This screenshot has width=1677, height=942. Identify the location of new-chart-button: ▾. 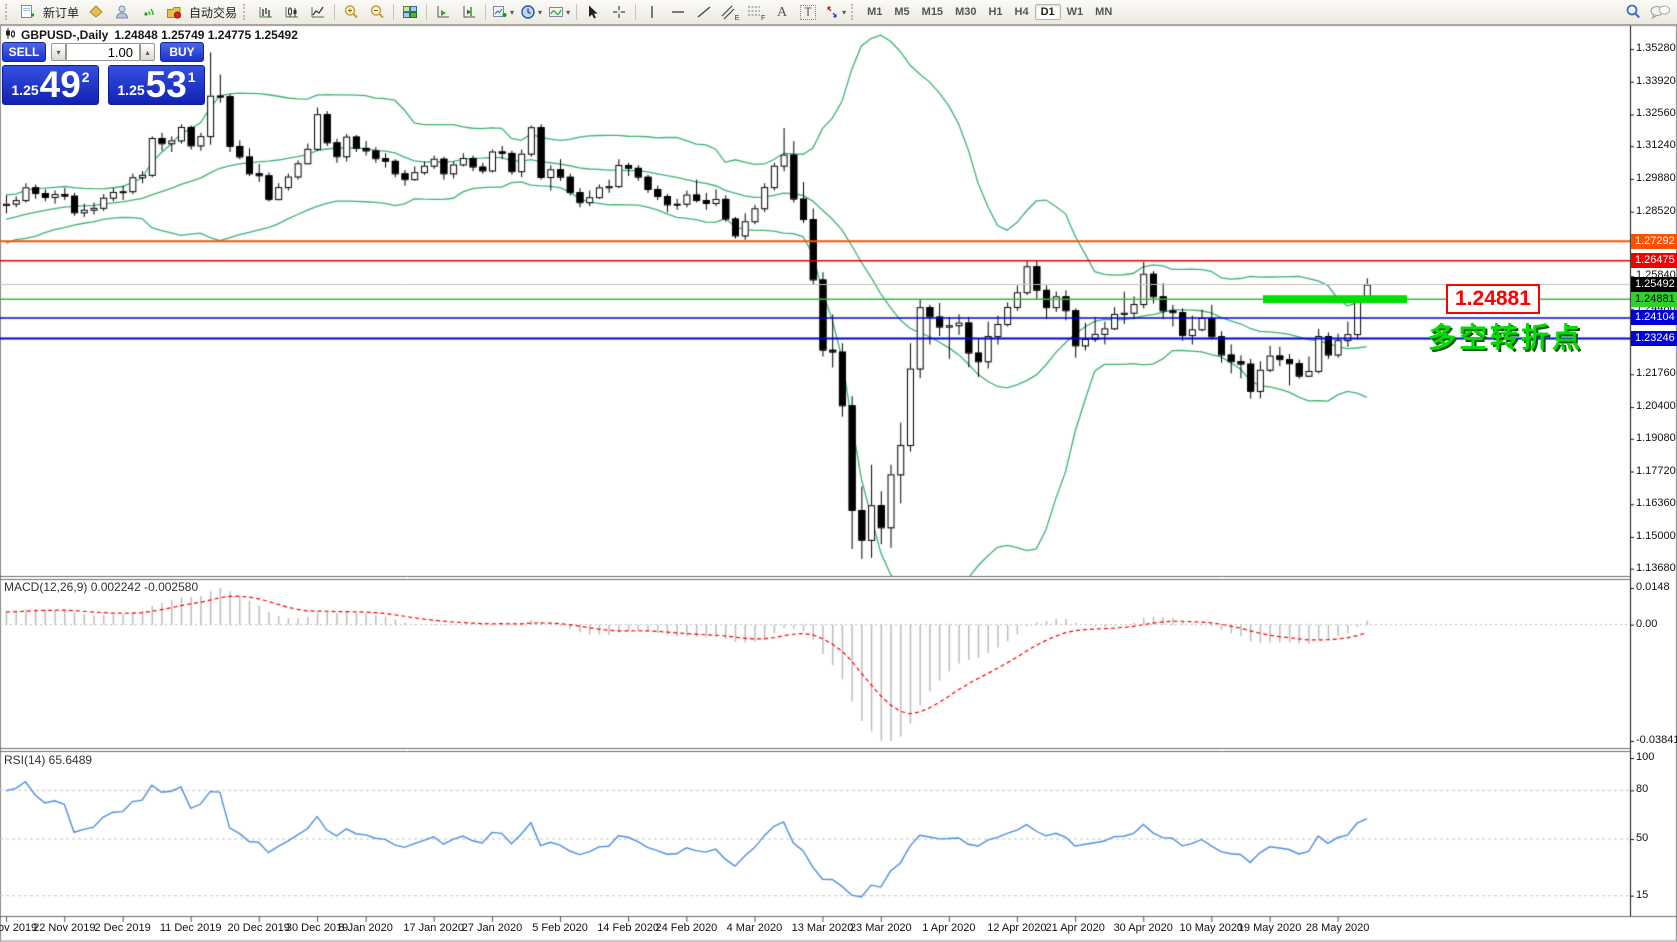
(503, 12).